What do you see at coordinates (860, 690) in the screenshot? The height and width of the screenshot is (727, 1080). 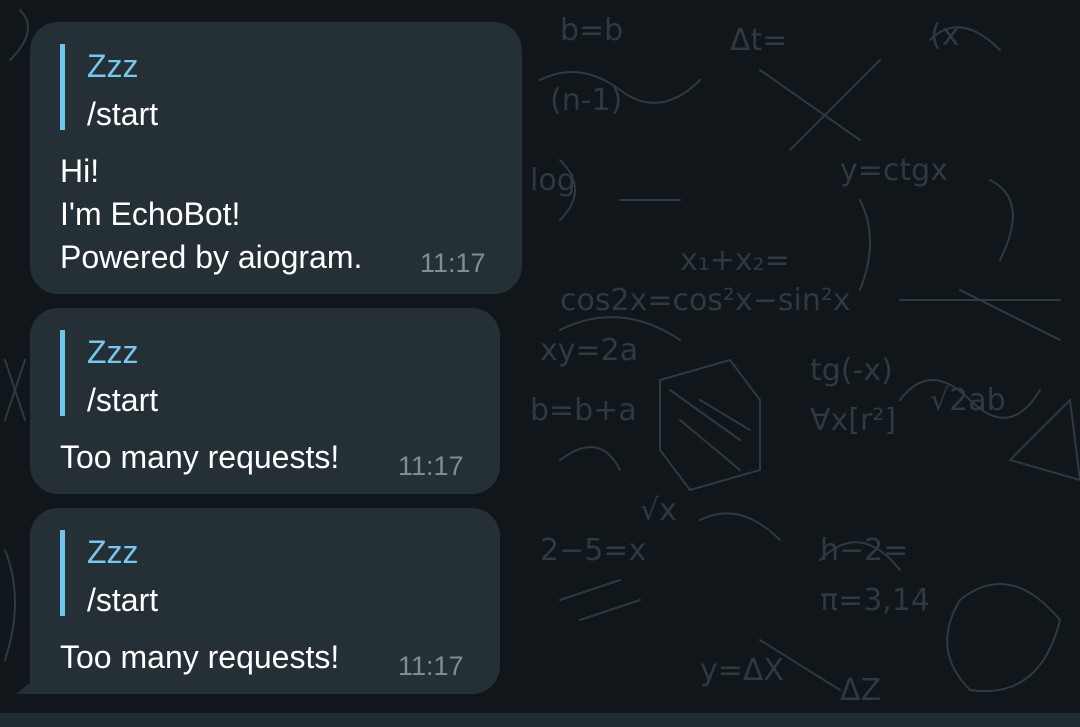 I see `svg-text: ΔZ` at bounding box center [860, 690].